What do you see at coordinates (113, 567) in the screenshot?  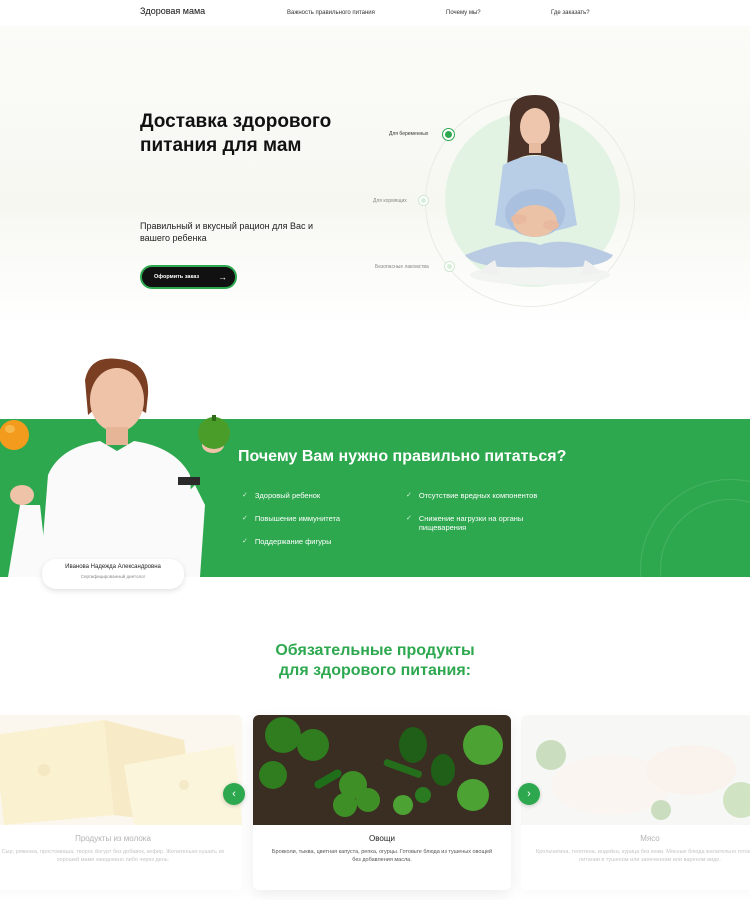 I see `dietitian-name: Иванова Надежда Александровна` at bounding box center [113, 567].